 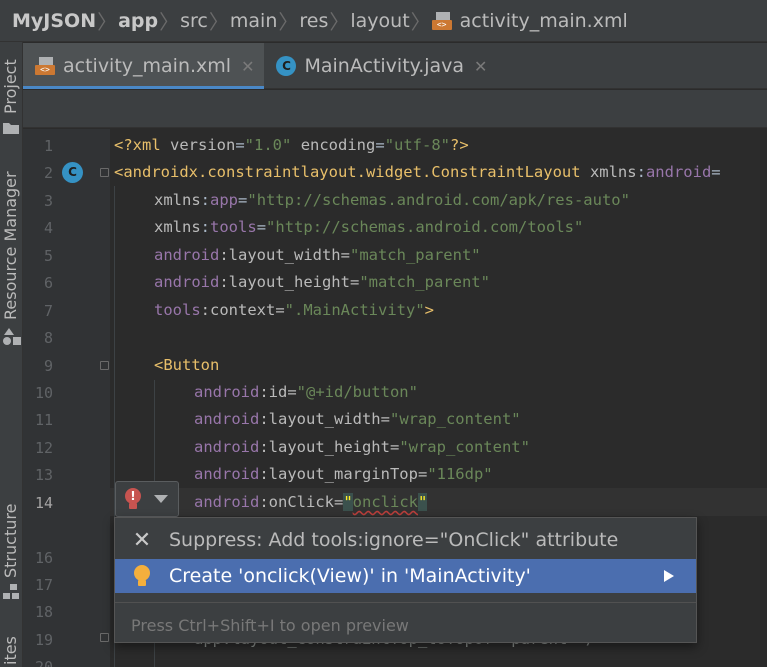 What do you see at coordinates (43, 662) in the screenshot?
I see `line-number: 20` at bounding box center [43, 662].